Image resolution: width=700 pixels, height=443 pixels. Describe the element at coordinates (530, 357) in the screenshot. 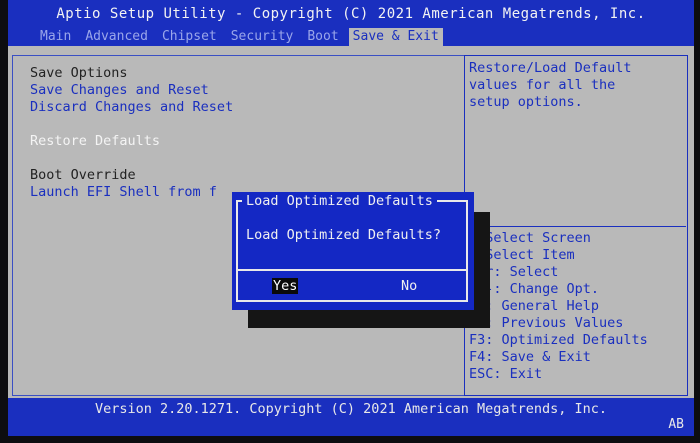

I see `key-save-exit: F4: Save & Exit` at that location.